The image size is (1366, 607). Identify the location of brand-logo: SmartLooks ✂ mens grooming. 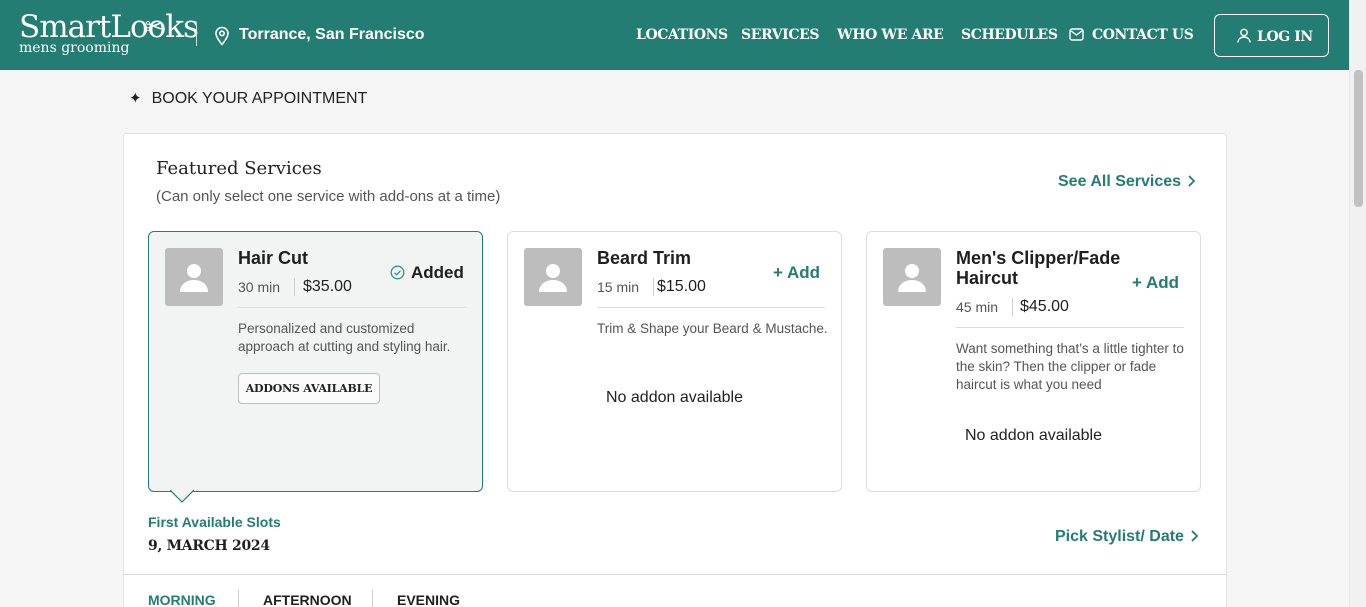
(109, 35).